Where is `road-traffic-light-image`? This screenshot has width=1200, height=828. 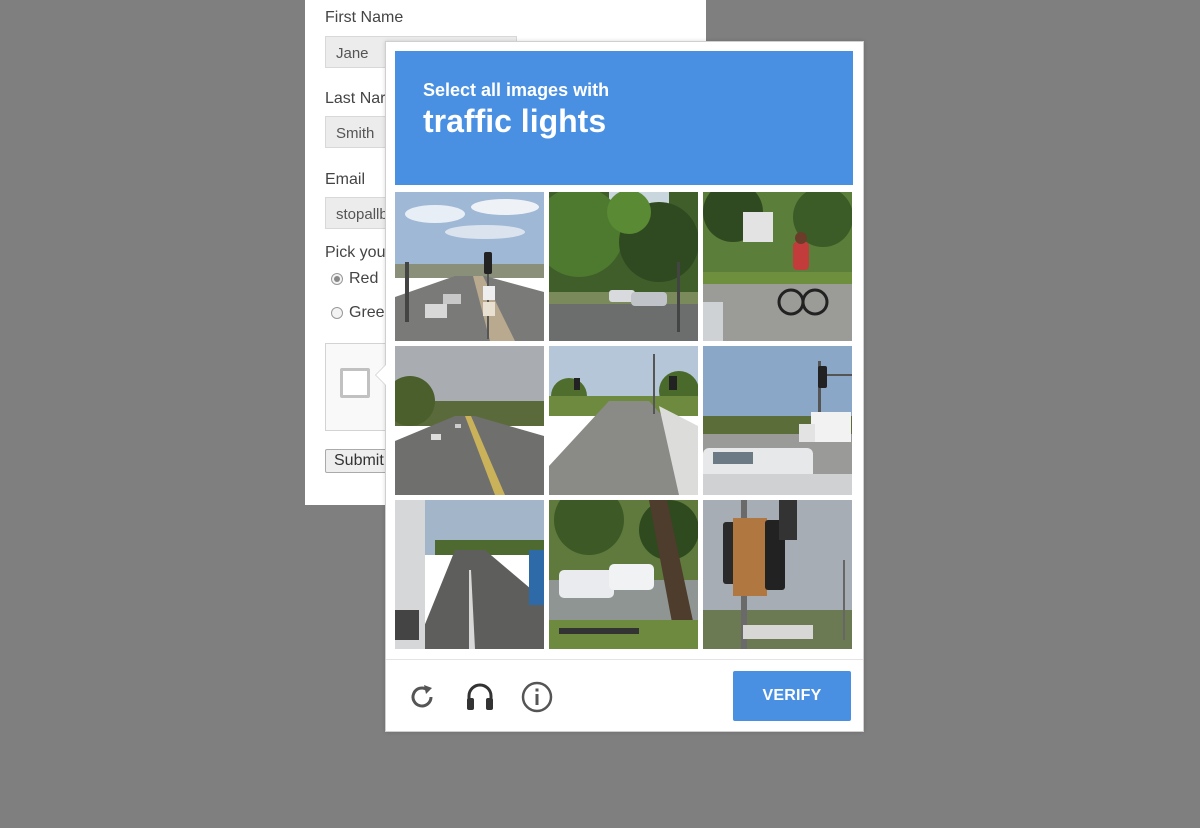
road-traffic-light-image is located at coordinates (469, 266).